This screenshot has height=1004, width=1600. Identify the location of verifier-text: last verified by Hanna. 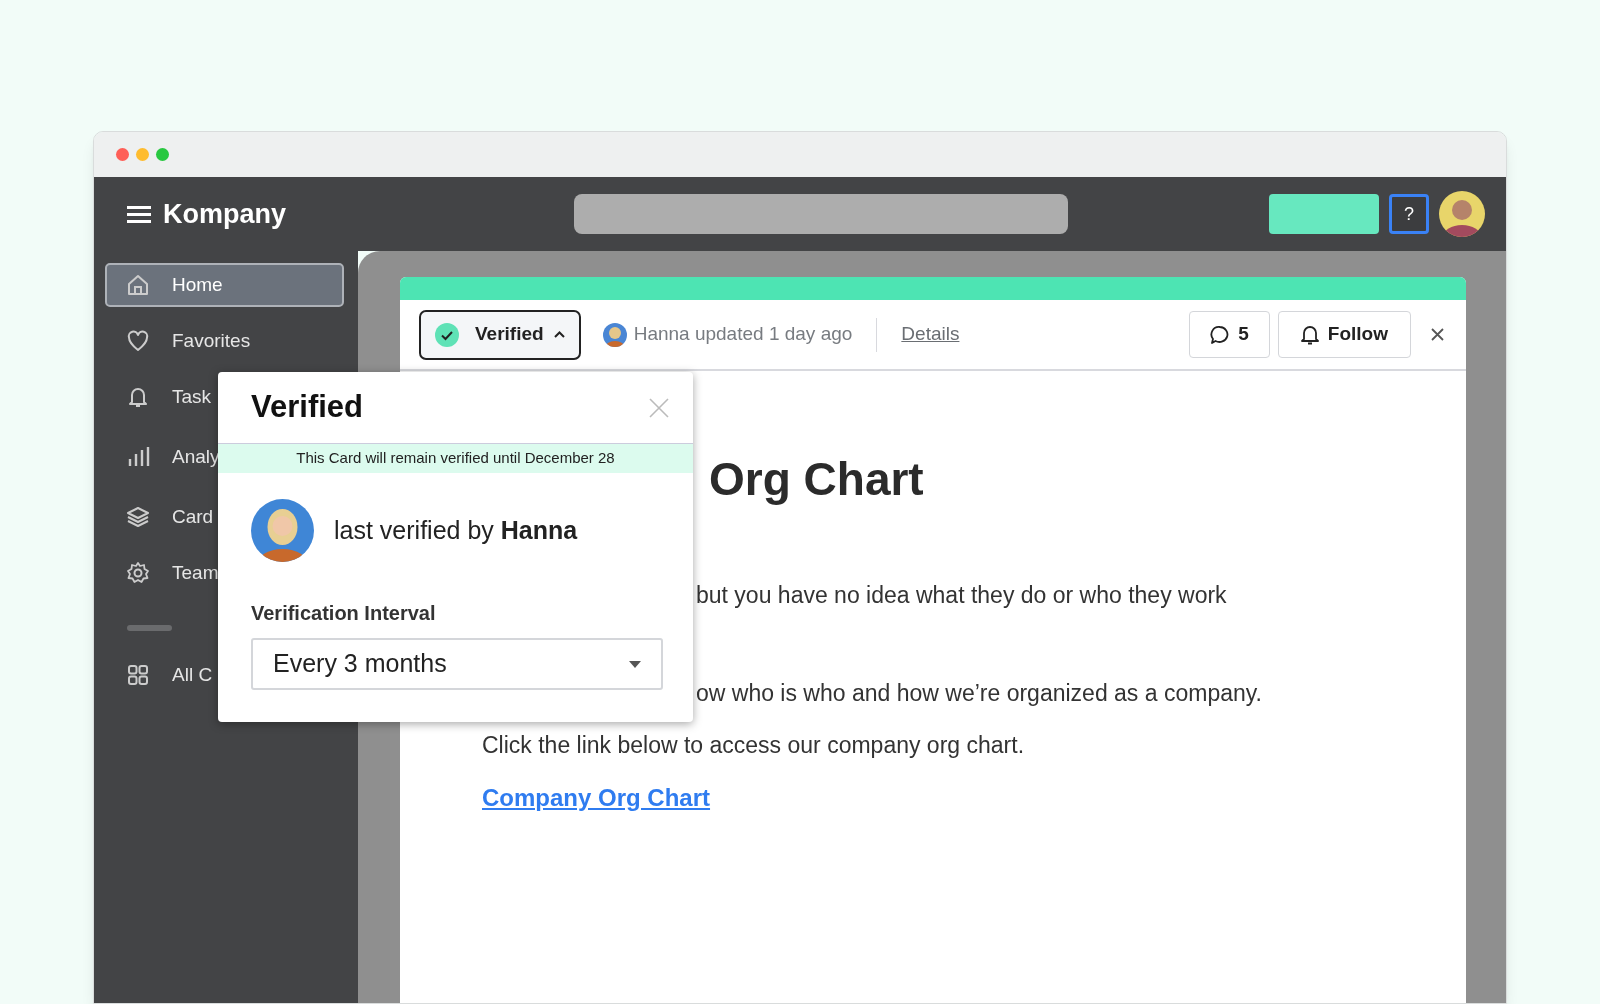
(456, 530).